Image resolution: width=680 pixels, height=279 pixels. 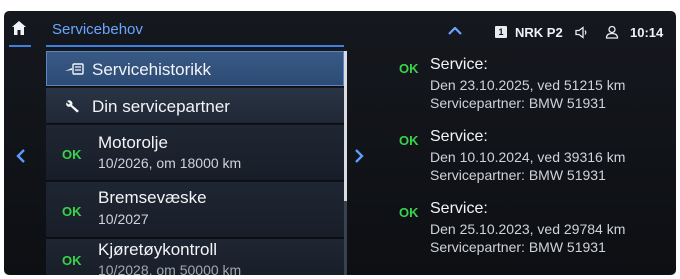 What do you see at coordinates (195, 153) in the screenshot?
I see `service-row-oil: OK Motorolje 10/2026, om 18000 km` at bounding box center [195, 153].